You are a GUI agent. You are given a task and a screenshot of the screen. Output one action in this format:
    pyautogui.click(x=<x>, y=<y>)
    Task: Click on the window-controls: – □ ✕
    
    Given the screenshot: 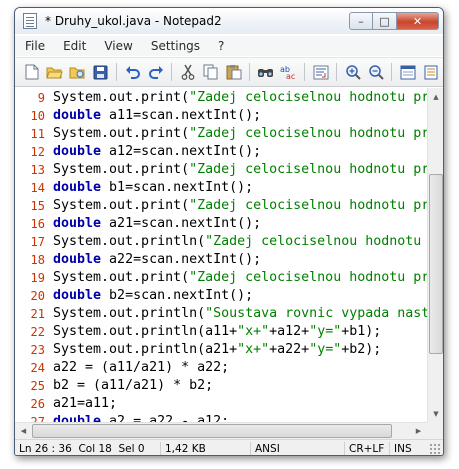 What is the action you would take?
    pyautogui.click(x=394, y=21)
    